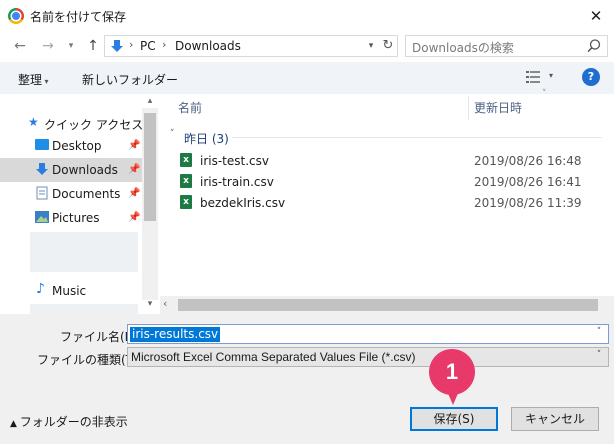  Describe the element at coordinates (40, 289) in the screenshot. I see `music-icon: ♪` at that location.